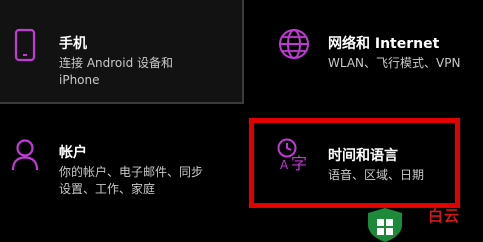 The width and height of the screenshot is (483, 242). Describe the element at coordinates (79, 80) in the screenshot. I see `tile-desc-phone-line2: iPhone` at that location.